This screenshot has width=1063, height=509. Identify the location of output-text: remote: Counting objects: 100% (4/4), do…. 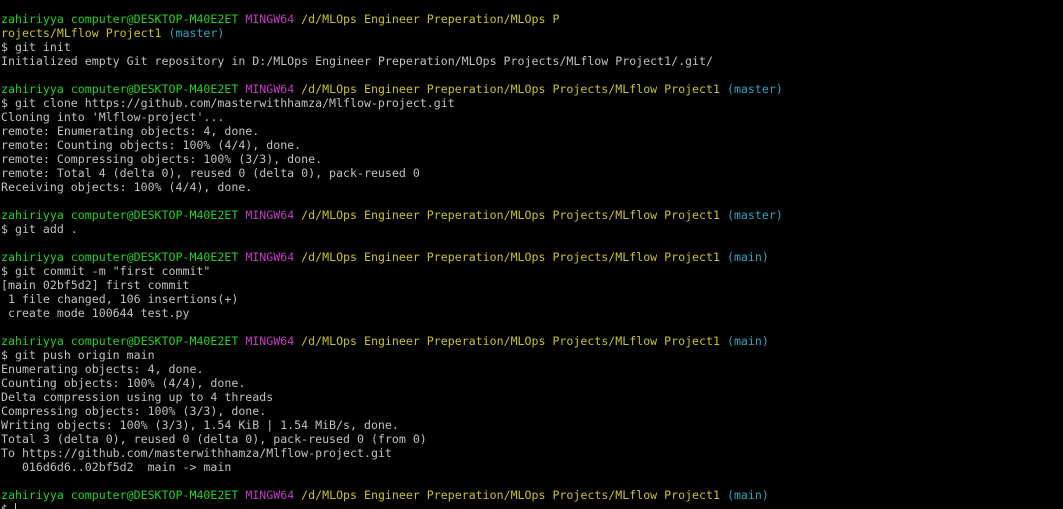
(151, 145).